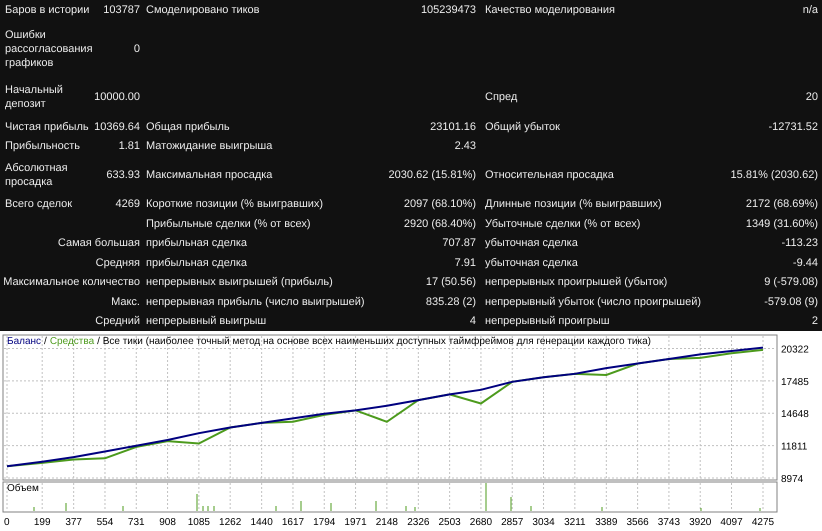  I want to click on stat-value: 15.81% (2030.62), so click(774, 175).